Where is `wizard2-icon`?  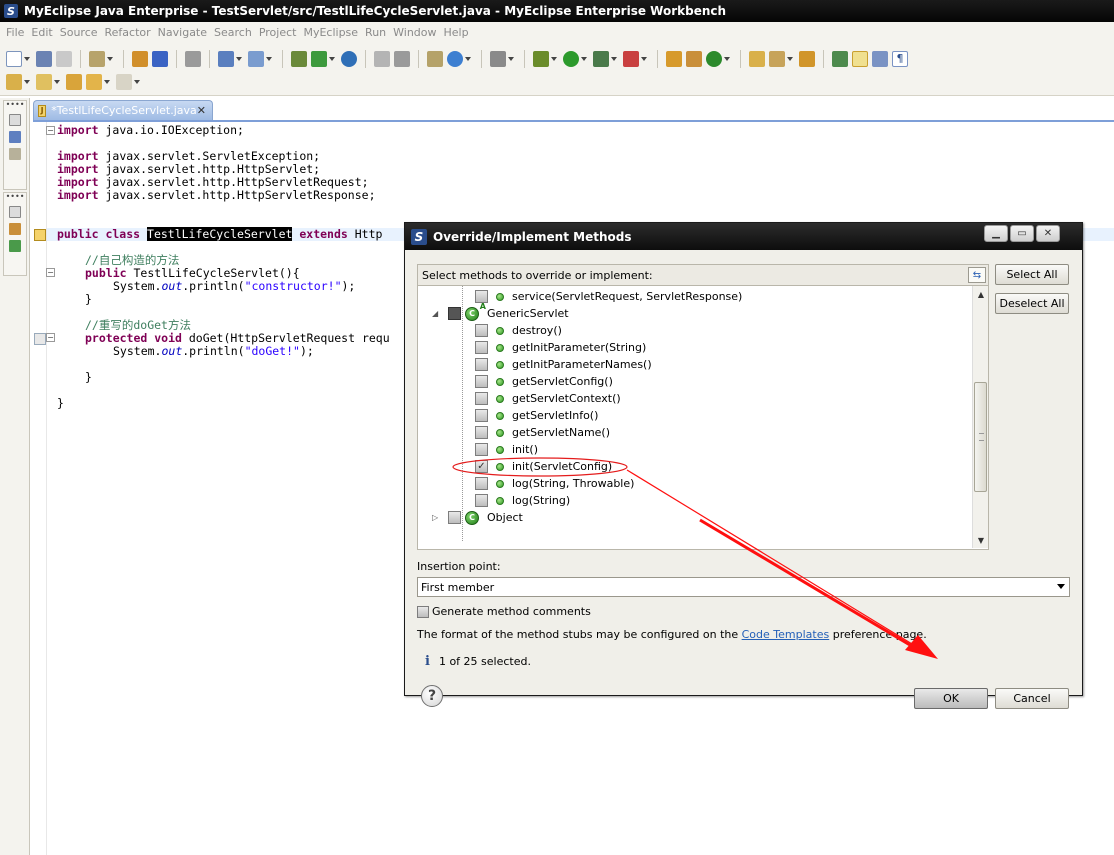
wizard2-icon is located at coordinates (256, 59).